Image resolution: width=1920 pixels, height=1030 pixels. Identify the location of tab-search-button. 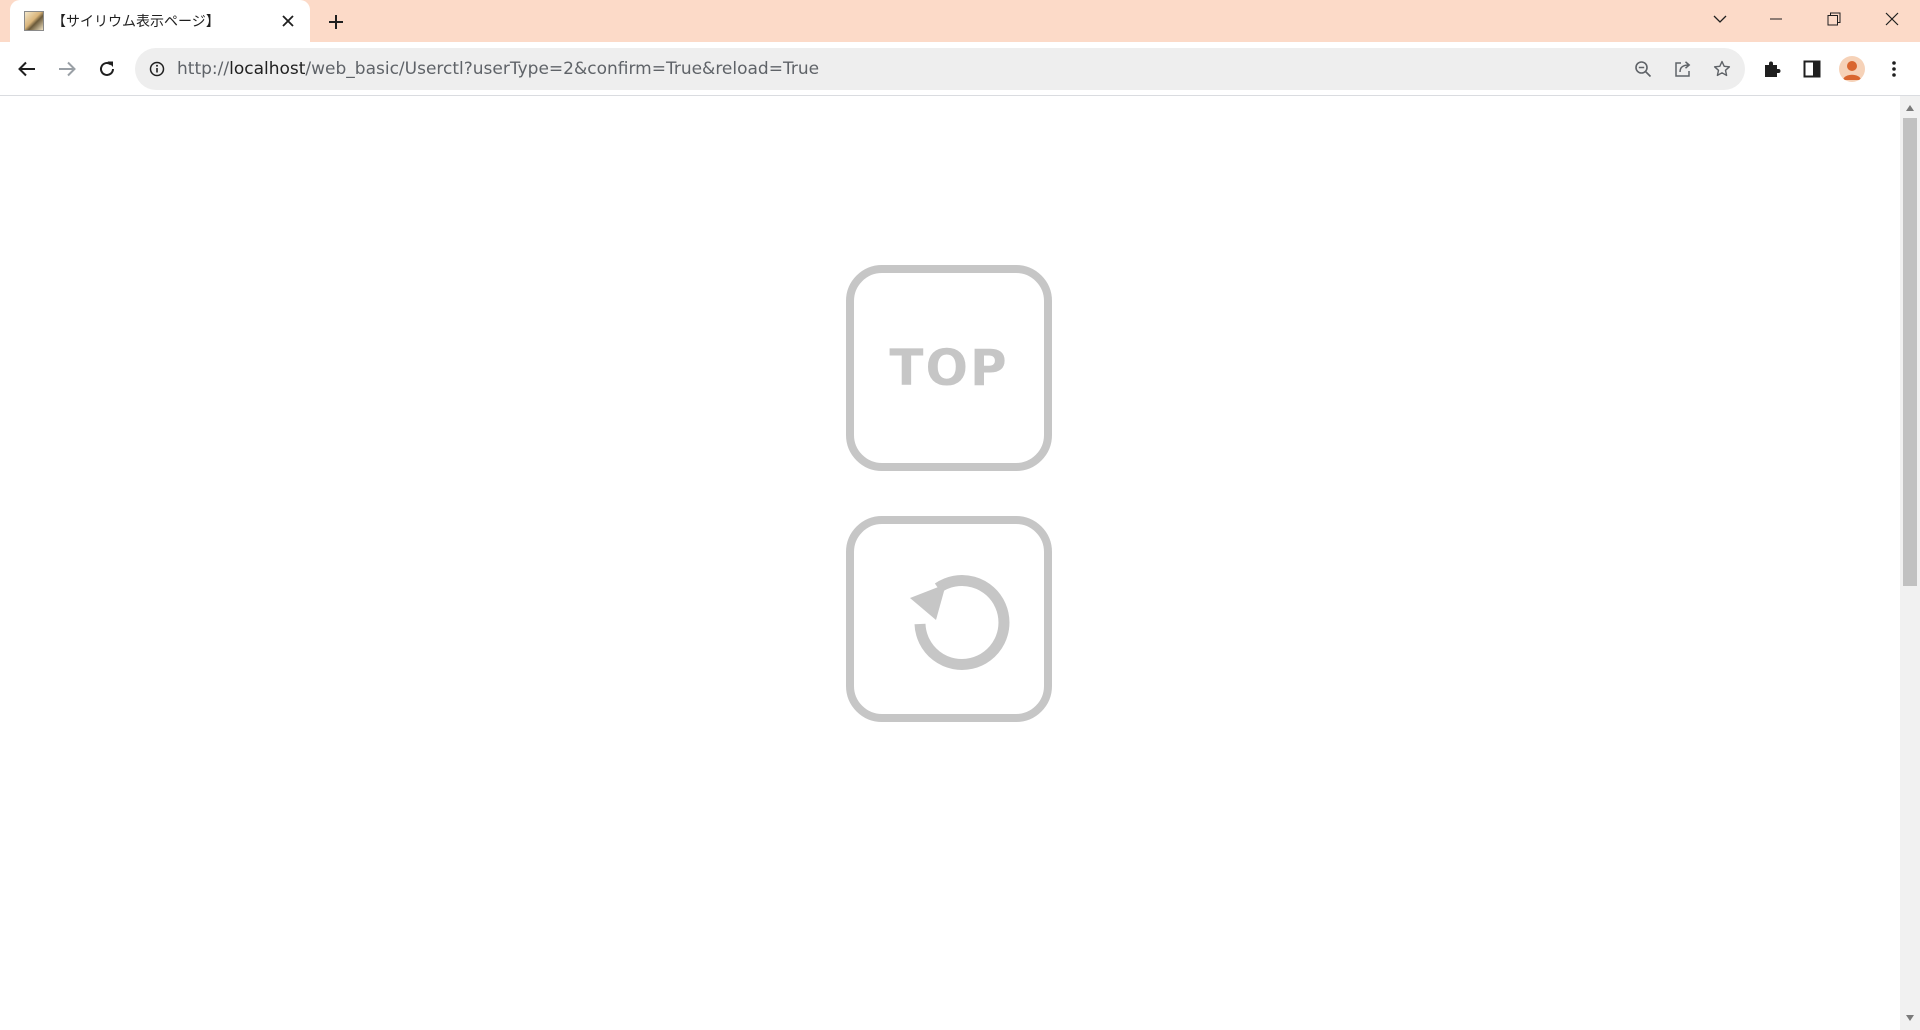
(1720, 19).